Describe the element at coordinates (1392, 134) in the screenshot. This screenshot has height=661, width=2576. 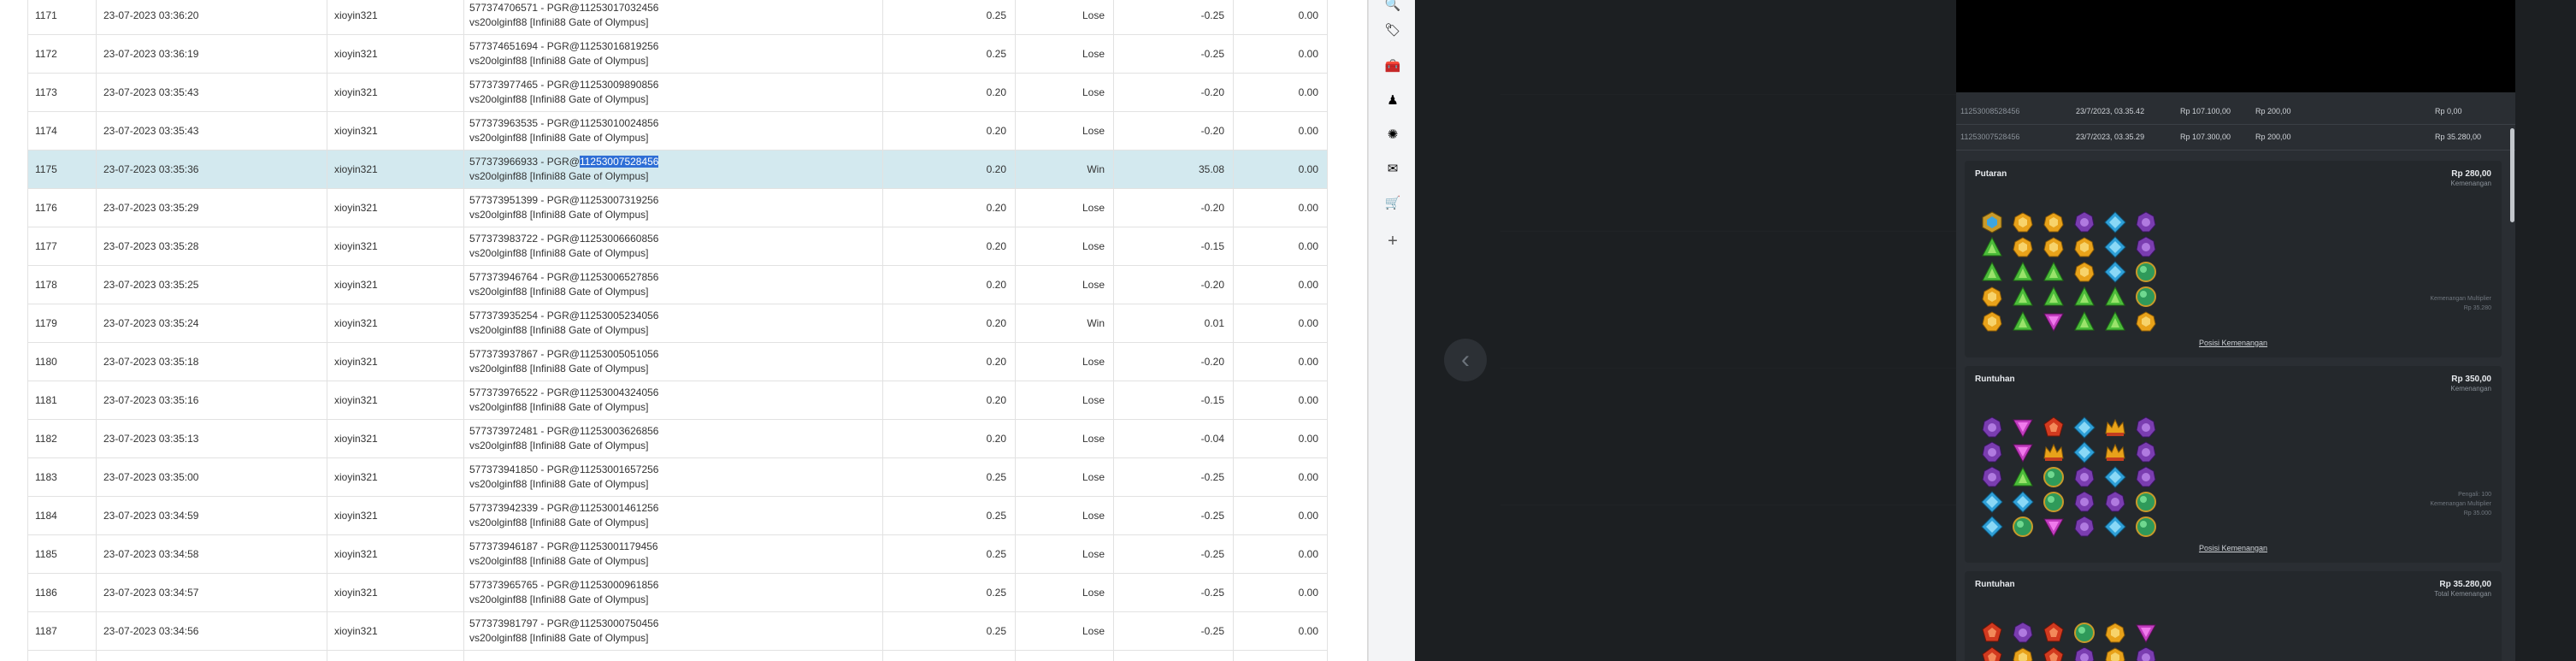
I see `copilot-icon: ✺` at that location.